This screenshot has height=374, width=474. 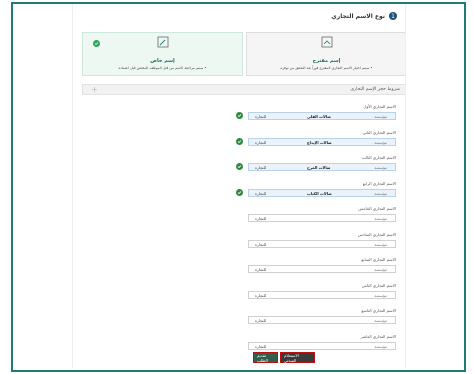 What do you see at coordinates (94, 90) in the screenshot?
I see `plus-icon: +` at bounding box center [94, 90].